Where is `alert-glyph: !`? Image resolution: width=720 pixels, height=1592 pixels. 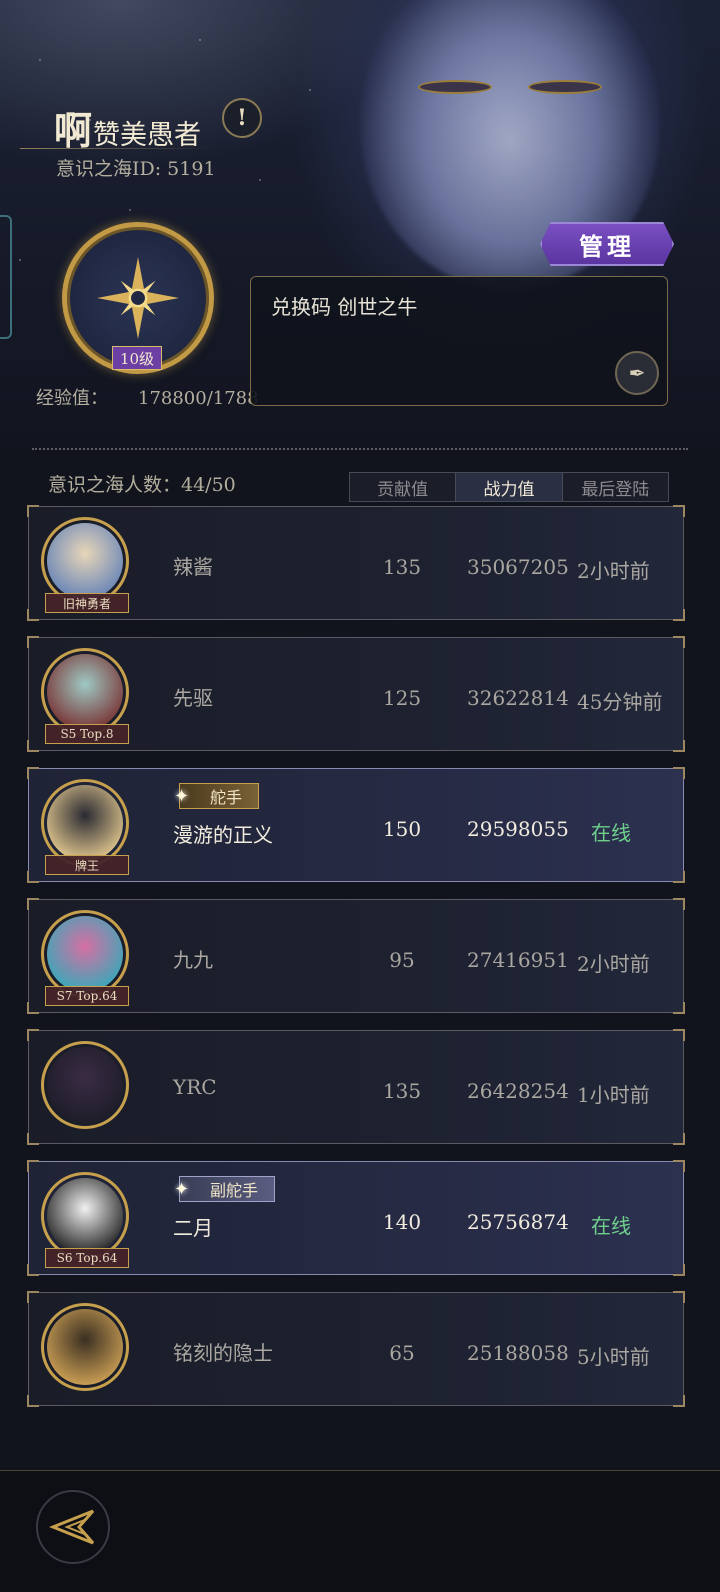
alert-glyph: ! is located at coordinates (242, 118).